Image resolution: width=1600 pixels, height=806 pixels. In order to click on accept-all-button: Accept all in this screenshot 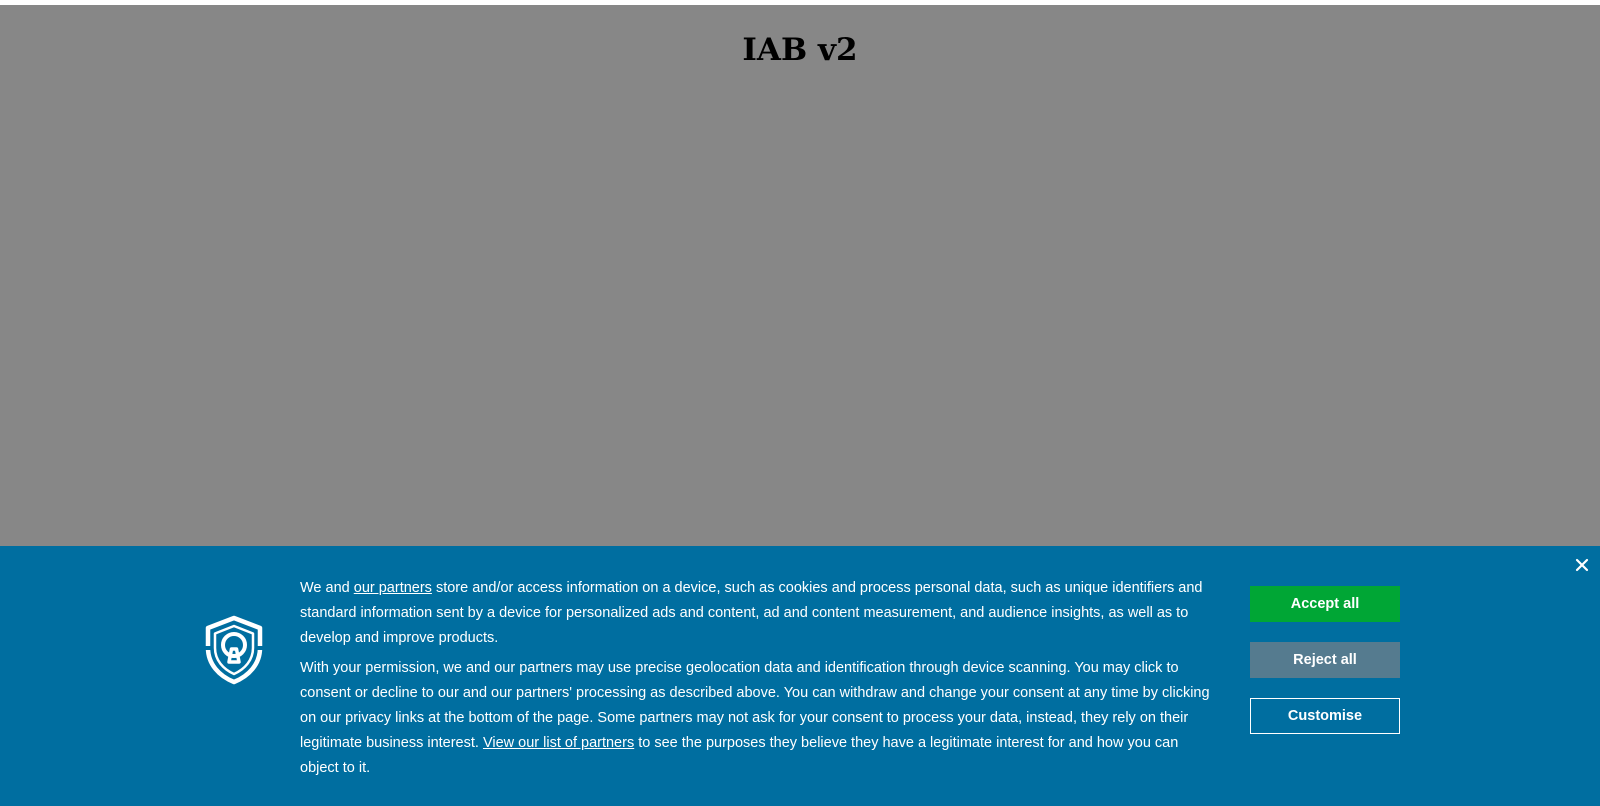, I will do `click(1325, 604)`.